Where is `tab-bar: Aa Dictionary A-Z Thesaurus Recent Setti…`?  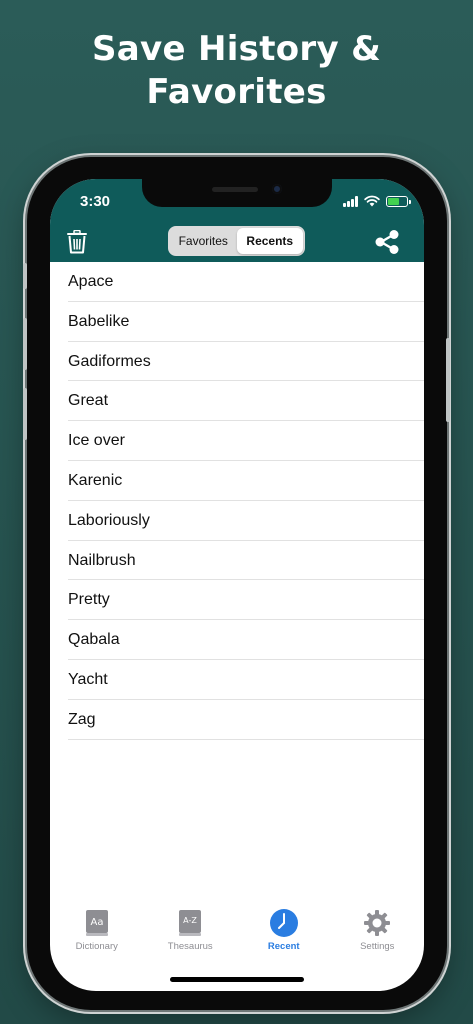 tab-bar: Aa Dictionary A-Z Thesaurus Recent Setti… is located at coordinates (237, 936).